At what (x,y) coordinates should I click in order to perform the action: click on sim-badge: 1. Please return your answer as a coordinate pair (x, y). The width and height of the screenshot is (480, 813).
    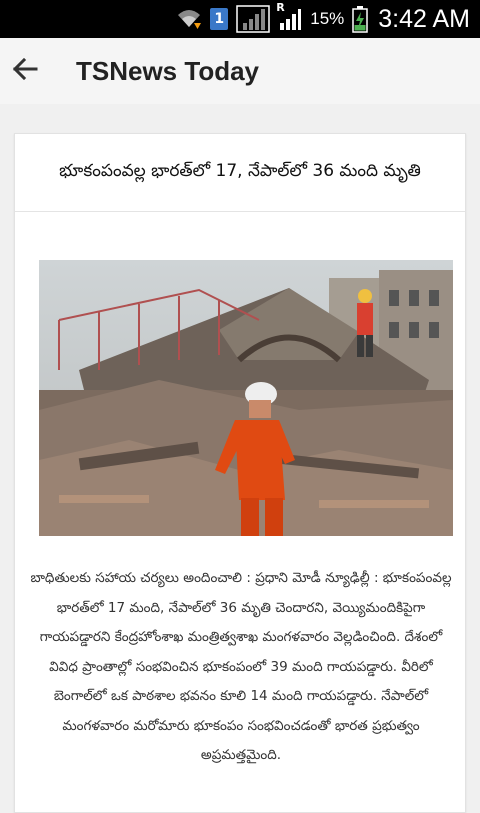
    Looking at the image, I should click on (219, 19).